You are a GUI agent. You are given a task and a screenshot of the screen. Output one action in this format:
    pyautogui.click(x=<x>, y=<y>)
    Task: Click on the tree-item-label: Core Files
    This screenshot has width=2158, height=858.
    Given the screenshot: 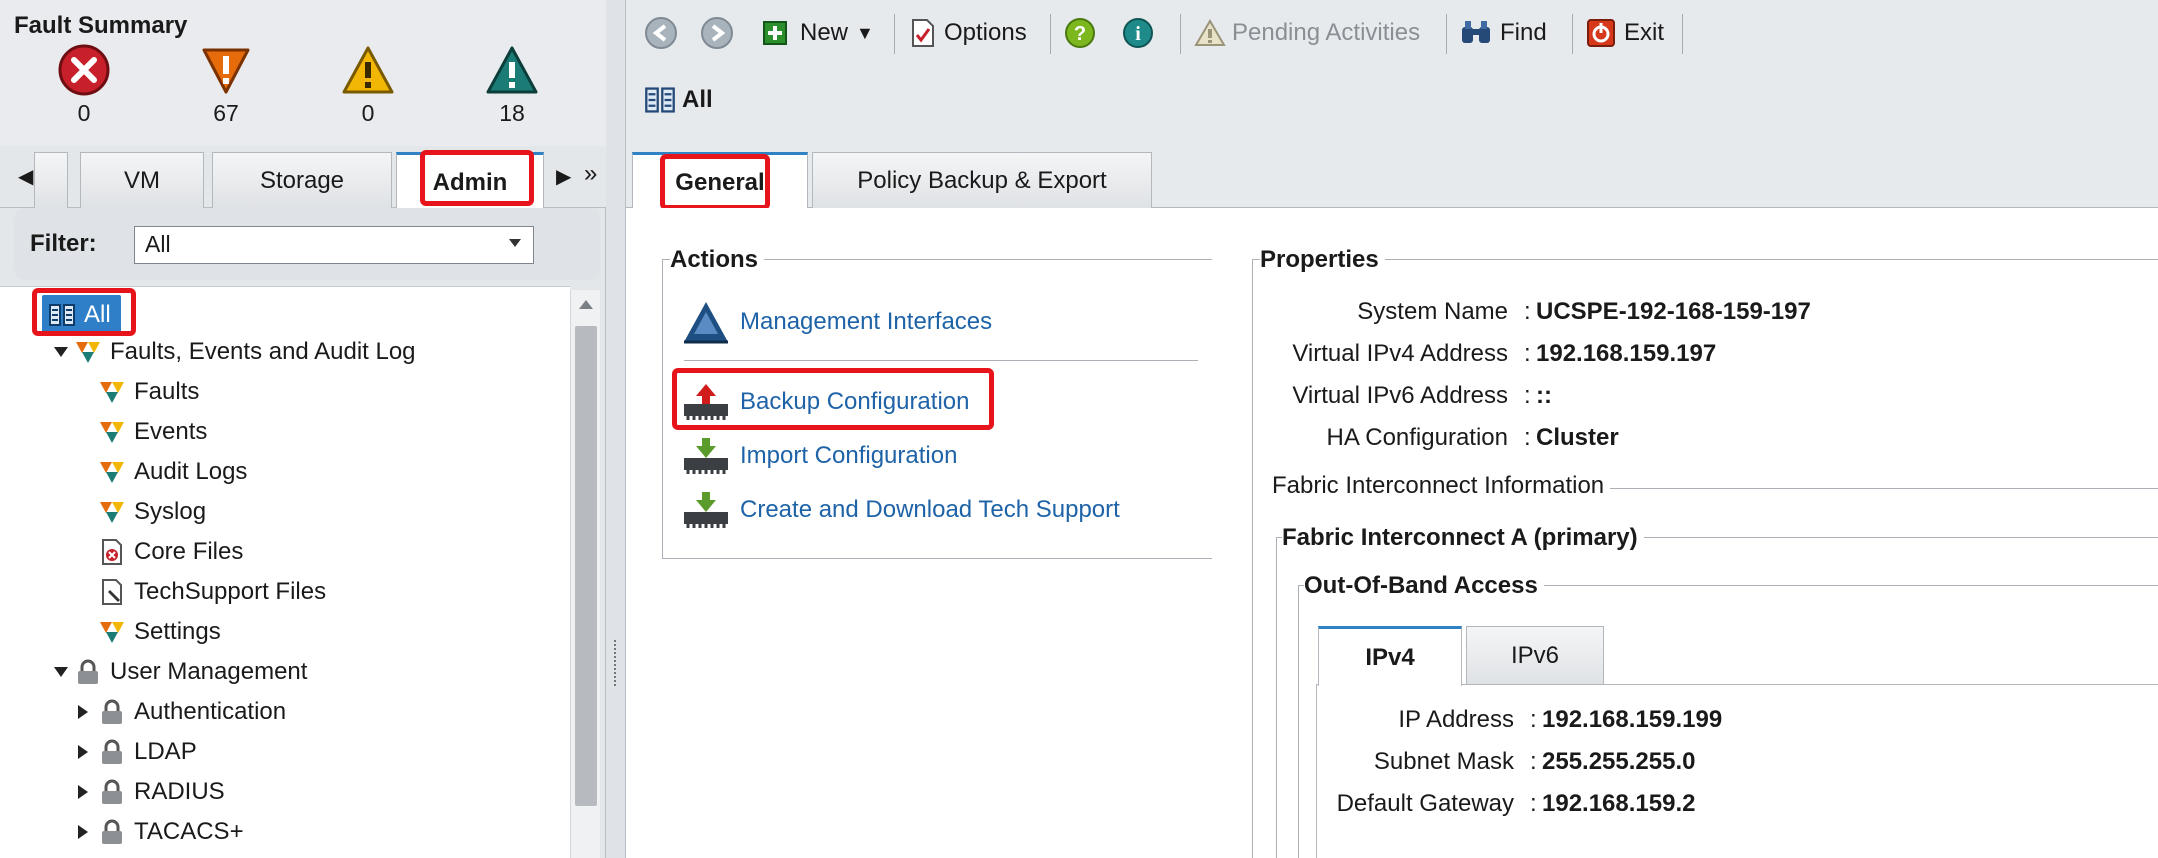 What is the action you would take?
    pyautogui.click(x=189, y=551)
    